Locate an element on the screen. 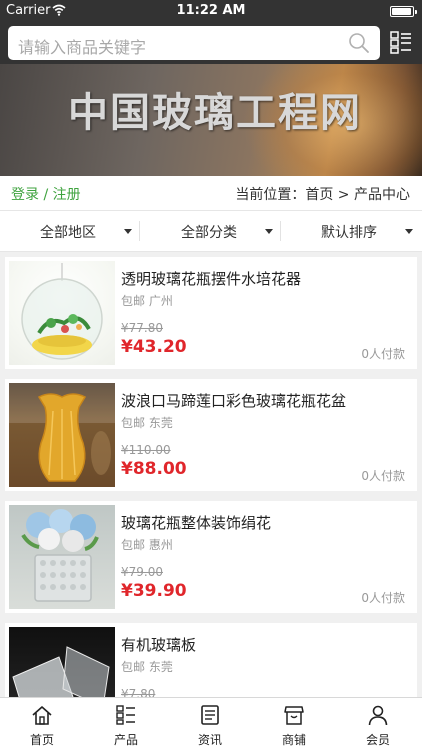 This screenshot has height=750, width=422. tab-products: 产品 is located at coordinates (126, 724).